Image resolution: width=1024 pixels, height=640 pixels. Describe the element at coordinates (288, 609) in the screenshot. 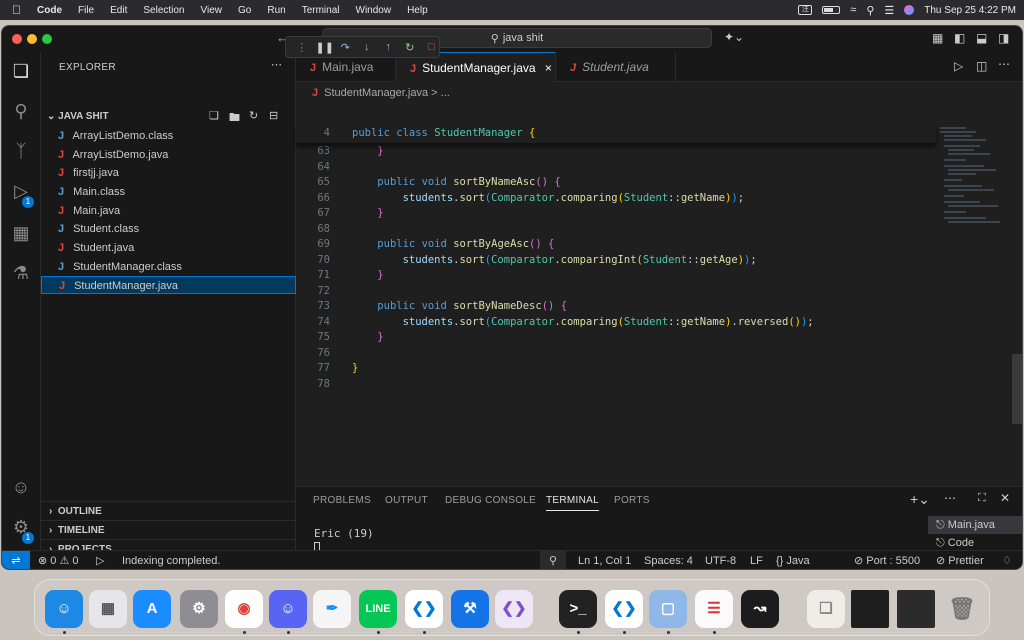

I see `discord-icon: ☺` at that location.